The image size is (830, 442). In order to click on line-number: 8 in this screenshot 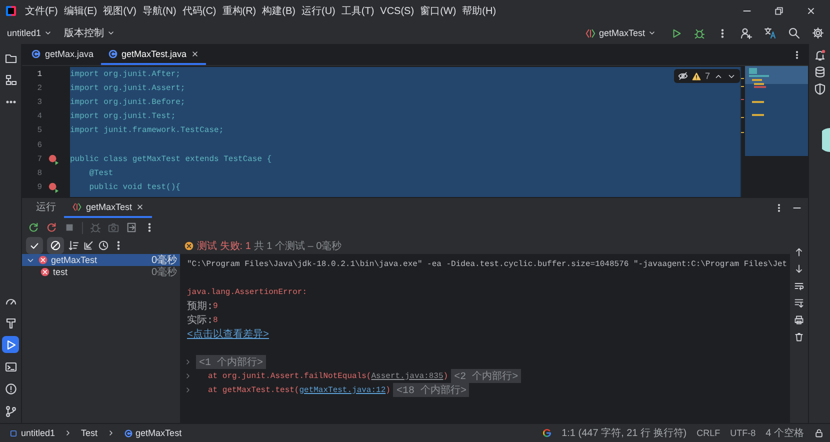, I will do `click(39, 173)`.